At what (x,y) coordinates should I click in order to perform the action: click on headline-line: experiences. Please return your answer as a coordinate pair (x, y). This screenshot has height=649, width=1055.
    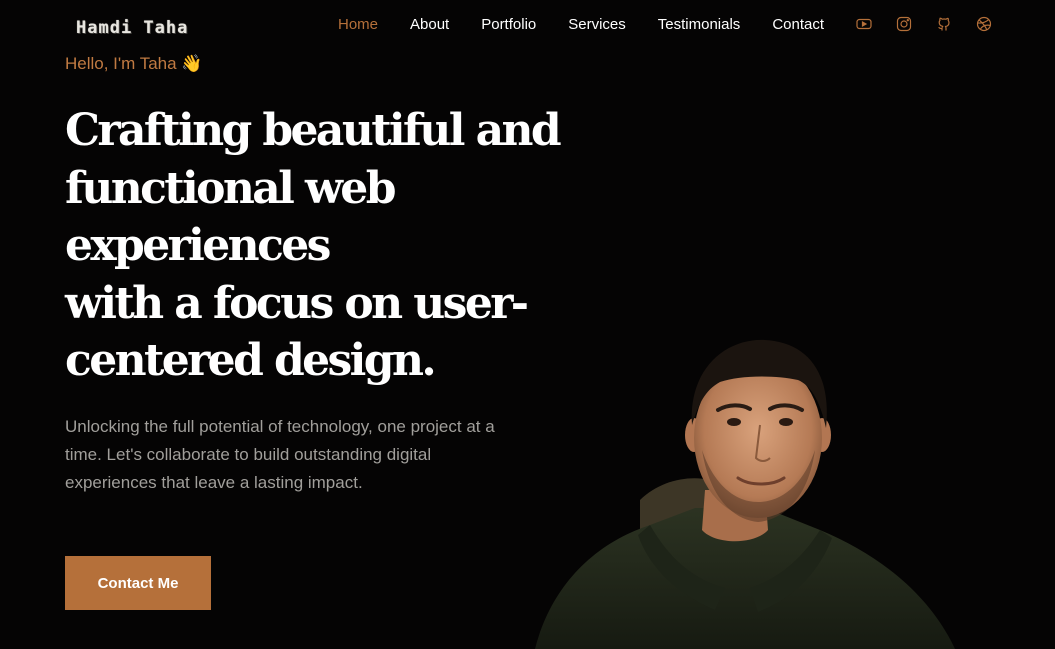
    Looking at the image, I should click on (198, 245).